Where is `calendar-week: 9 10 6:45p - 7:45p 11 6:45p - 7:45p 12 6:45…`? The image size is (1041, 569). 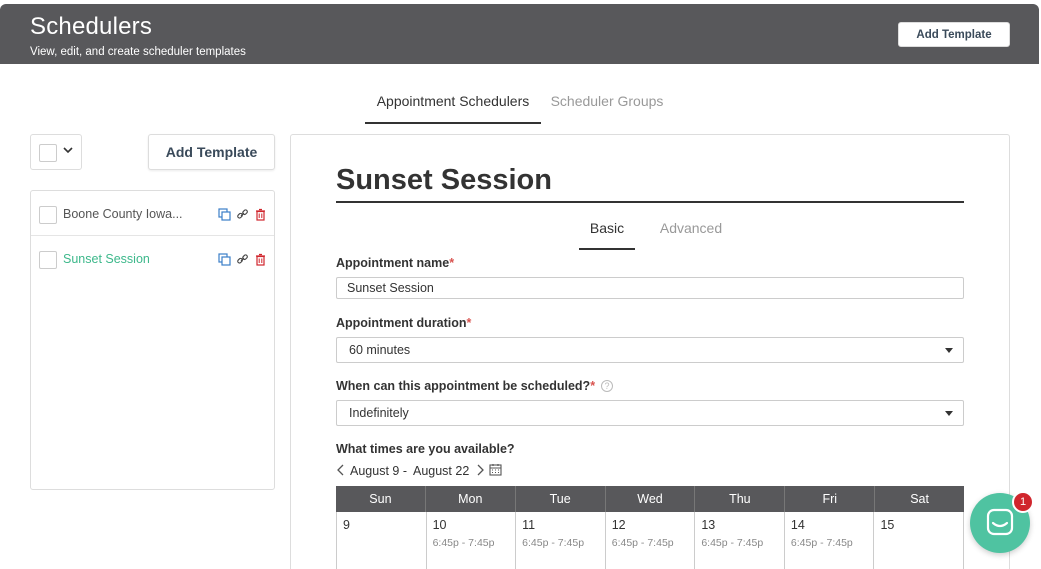 calendar-week: 9 10 6:45p - 7:45p 11 6:45p - 7:45p 12 6:45… is located at coordinates (650, 540).